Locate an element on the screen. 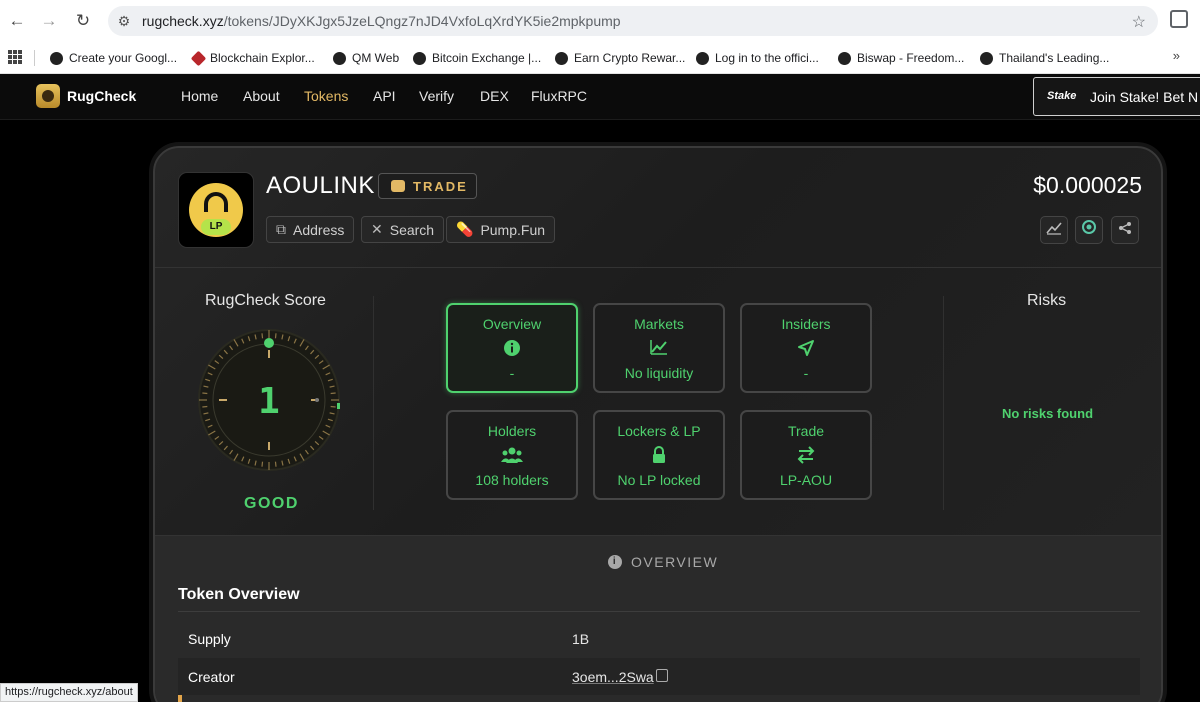  overview-rule is located at coordinates (659, 611).